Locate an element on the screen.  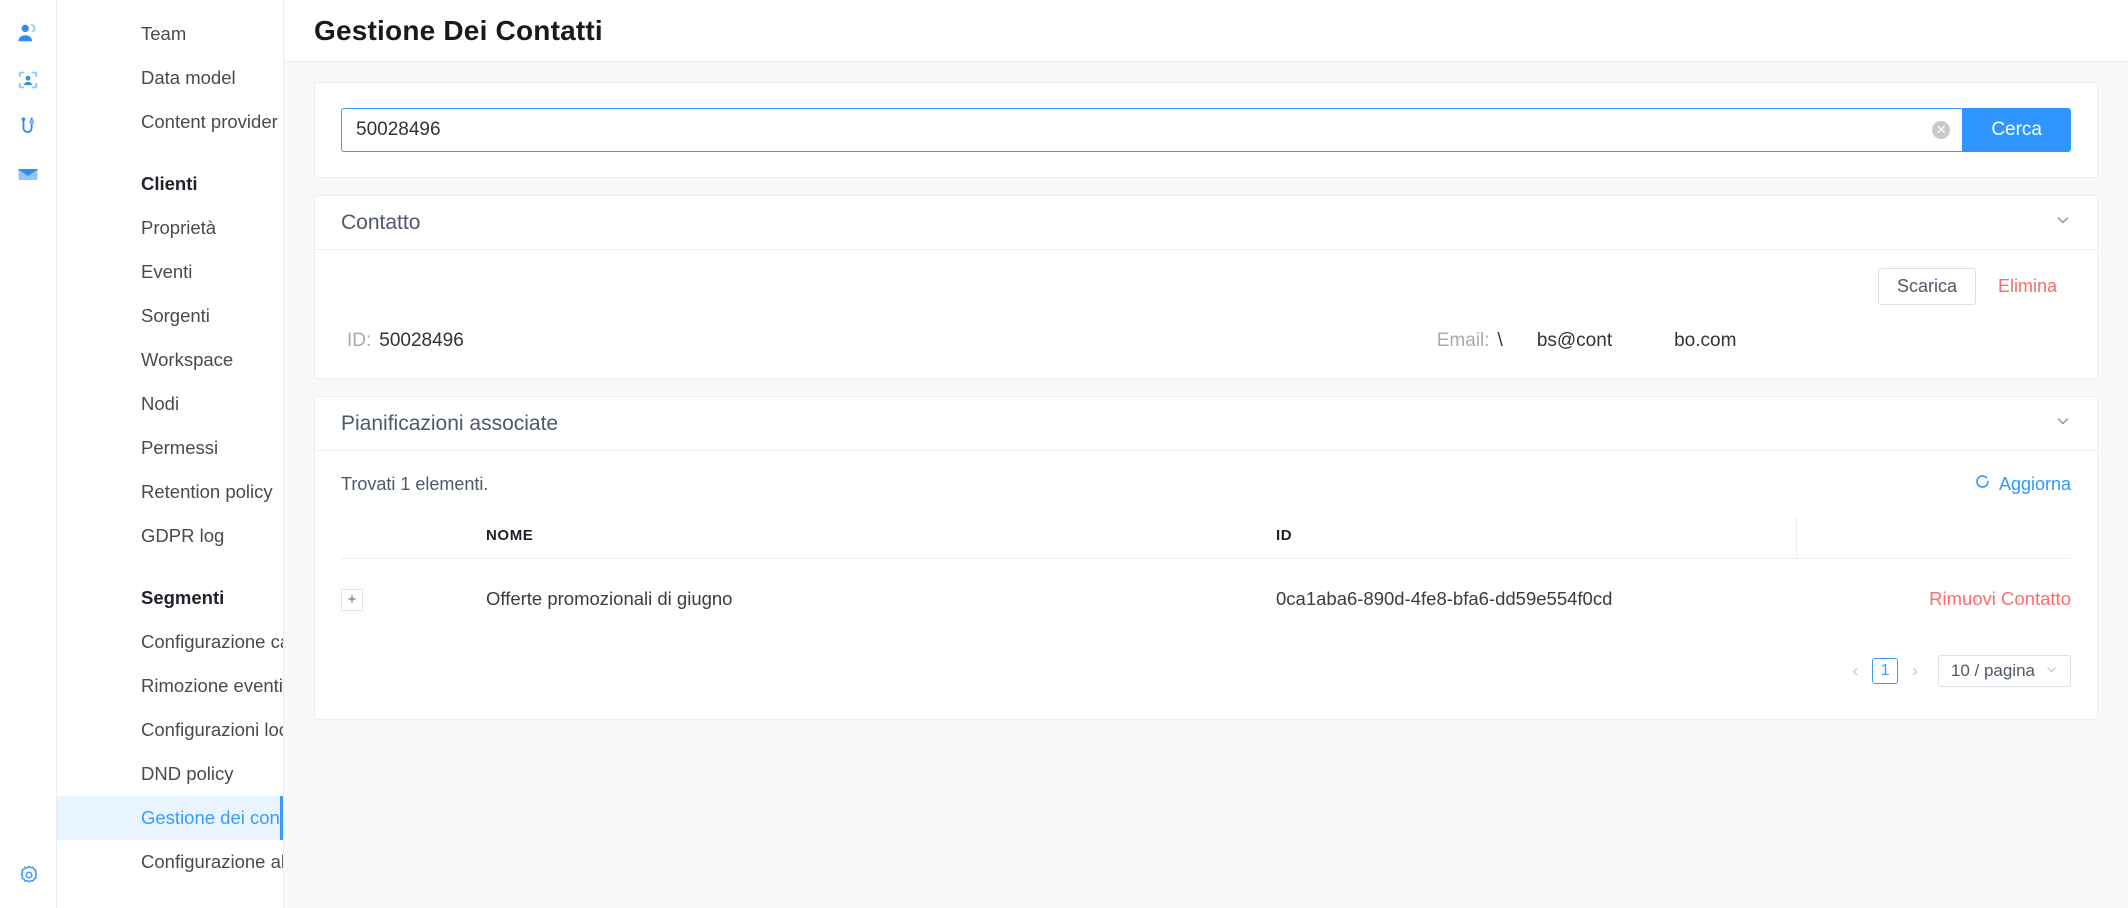
table-header-row: NOME ID is located at coordinates (1206, 538).